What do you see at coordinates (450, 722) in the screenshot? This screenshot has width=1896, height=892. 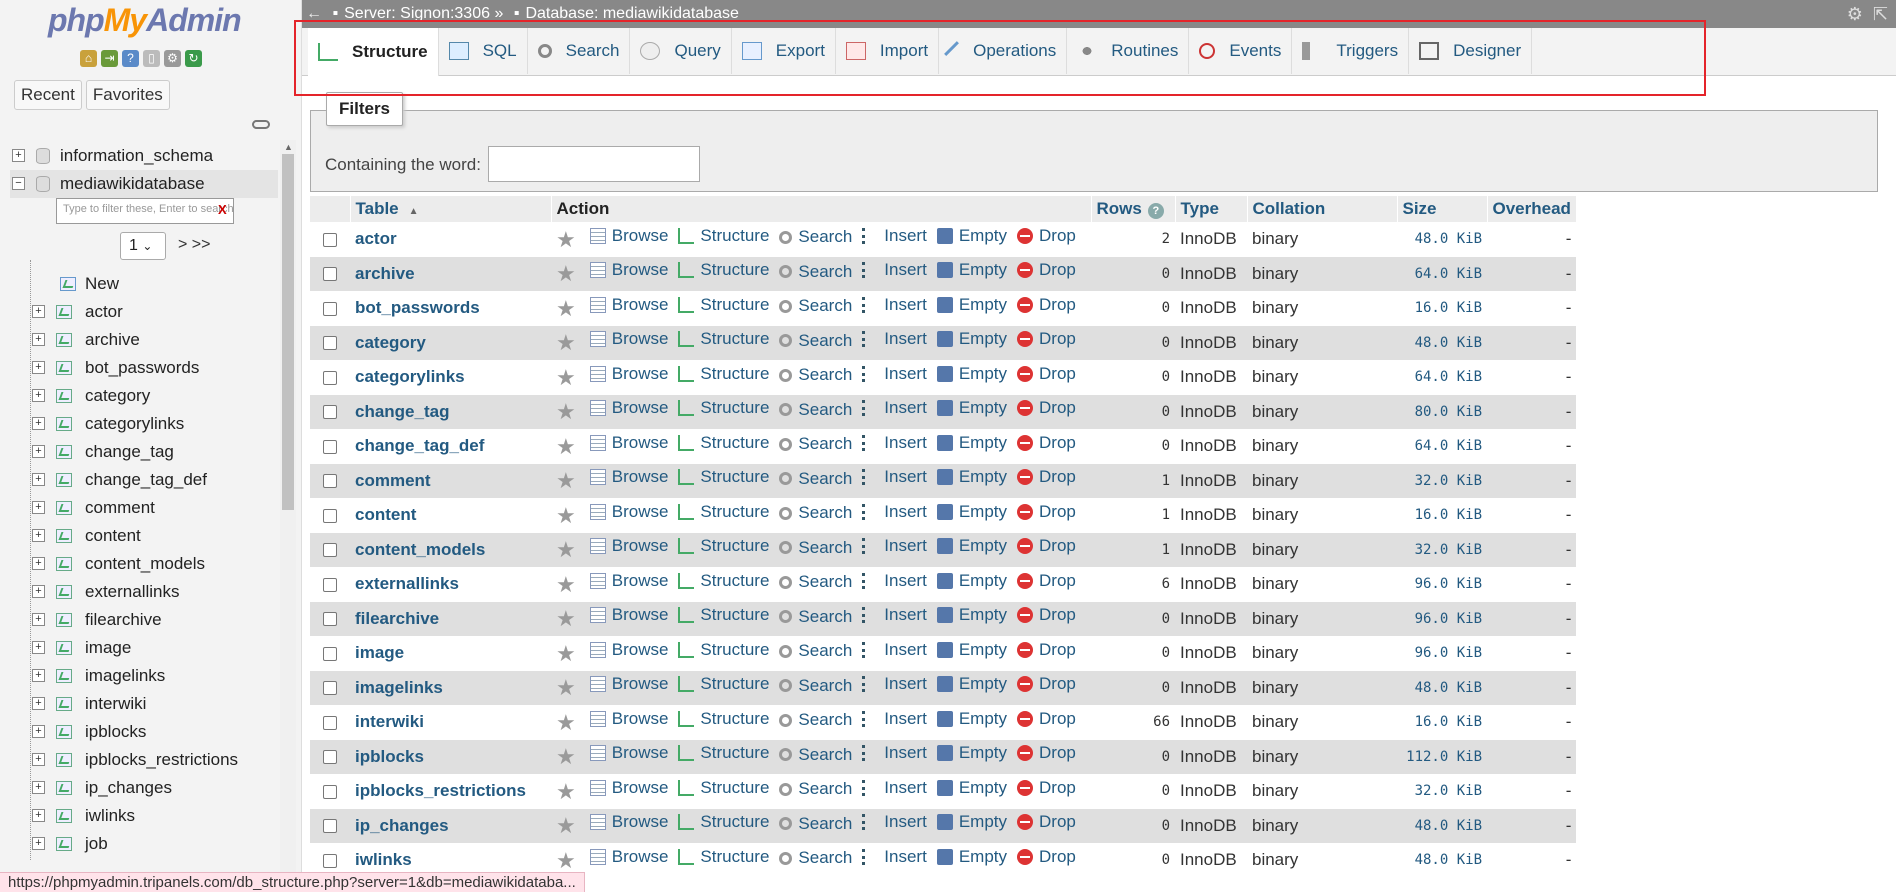 I see `table-name-link: interwiki` at bounding box center [450, 722].